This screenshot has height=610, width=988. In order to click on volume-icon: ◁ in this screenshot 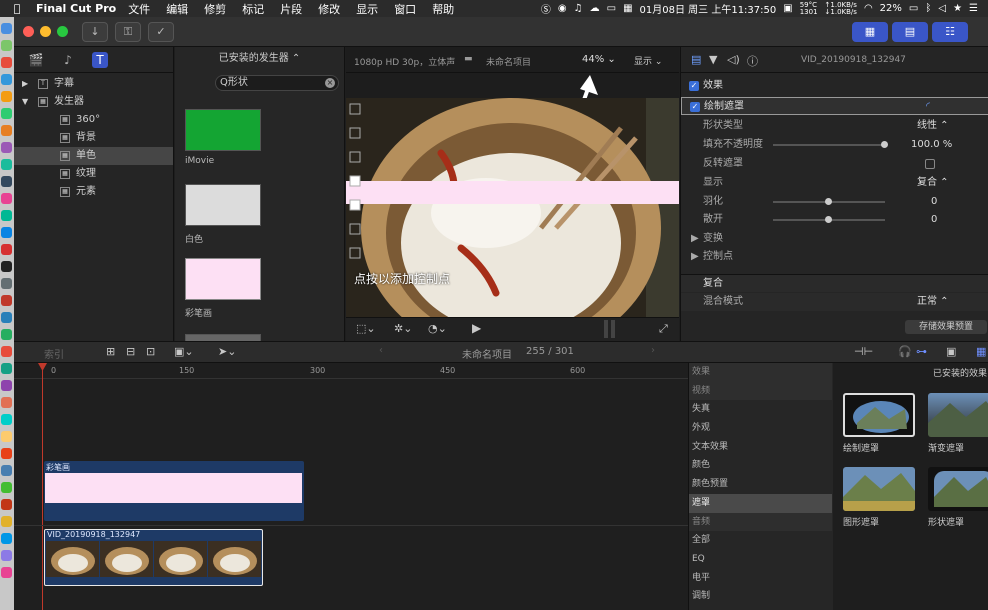, I will do `click(942, 8)`.